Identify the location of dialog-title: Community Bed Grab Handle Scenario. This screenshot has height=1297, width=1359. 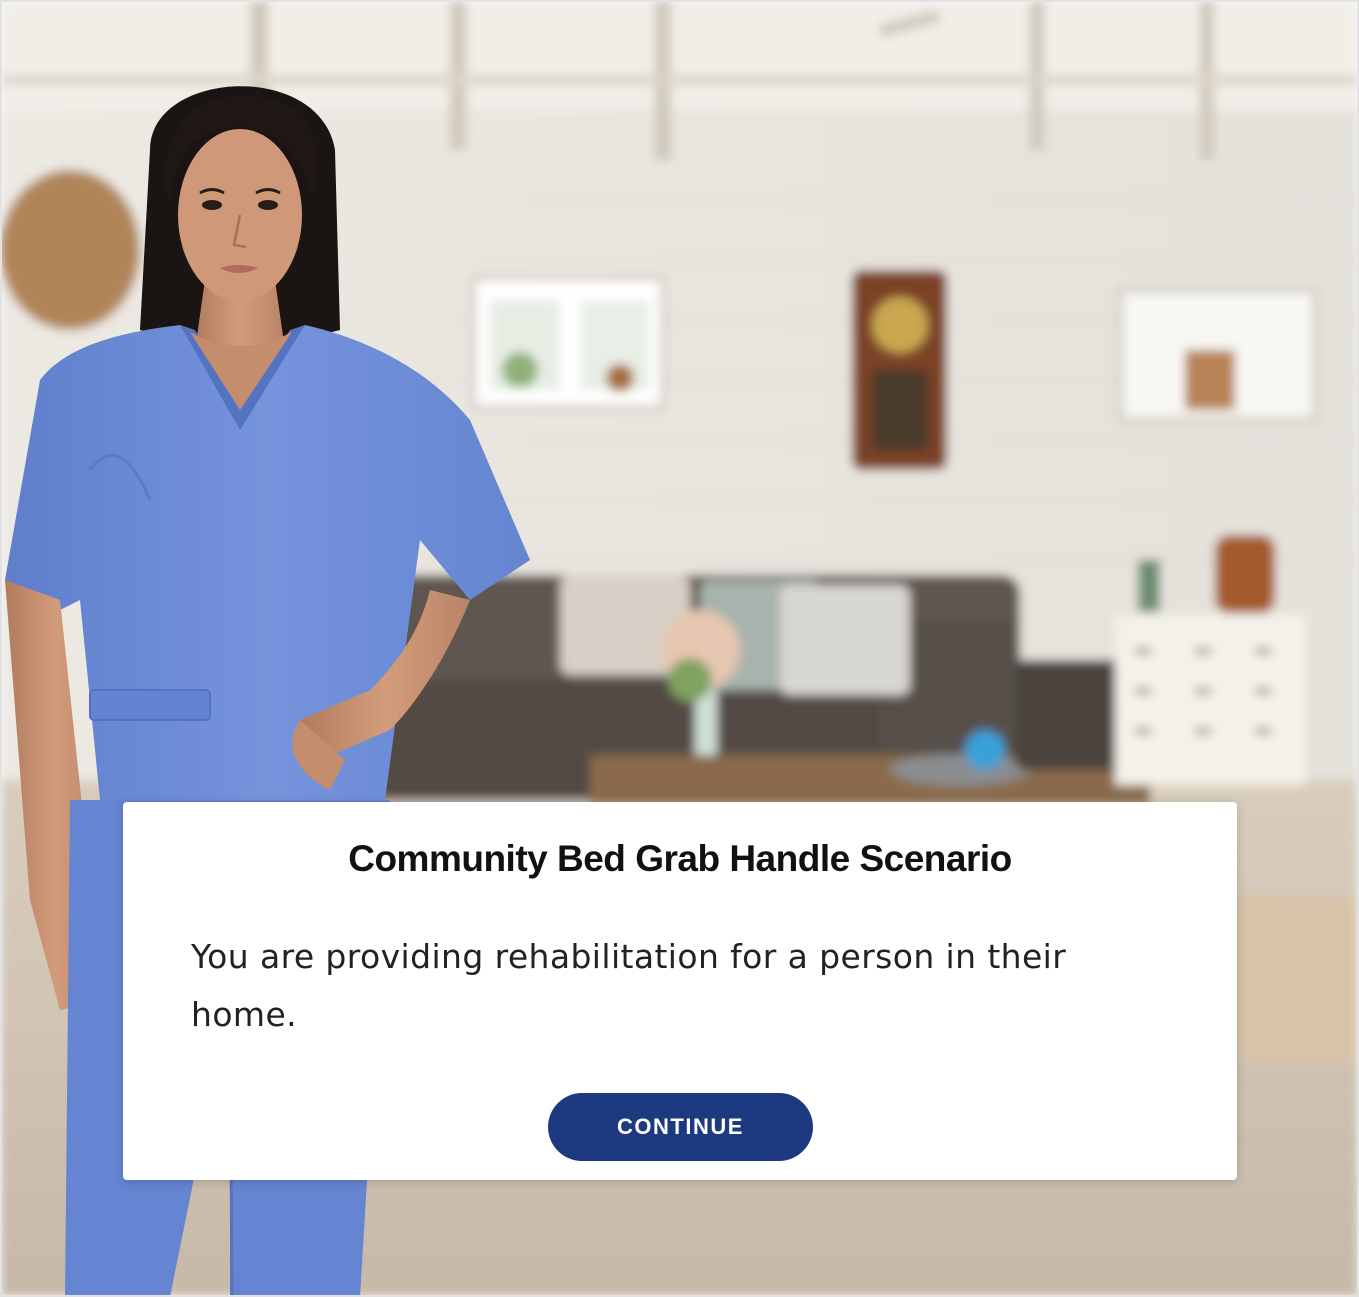
(680, 858).